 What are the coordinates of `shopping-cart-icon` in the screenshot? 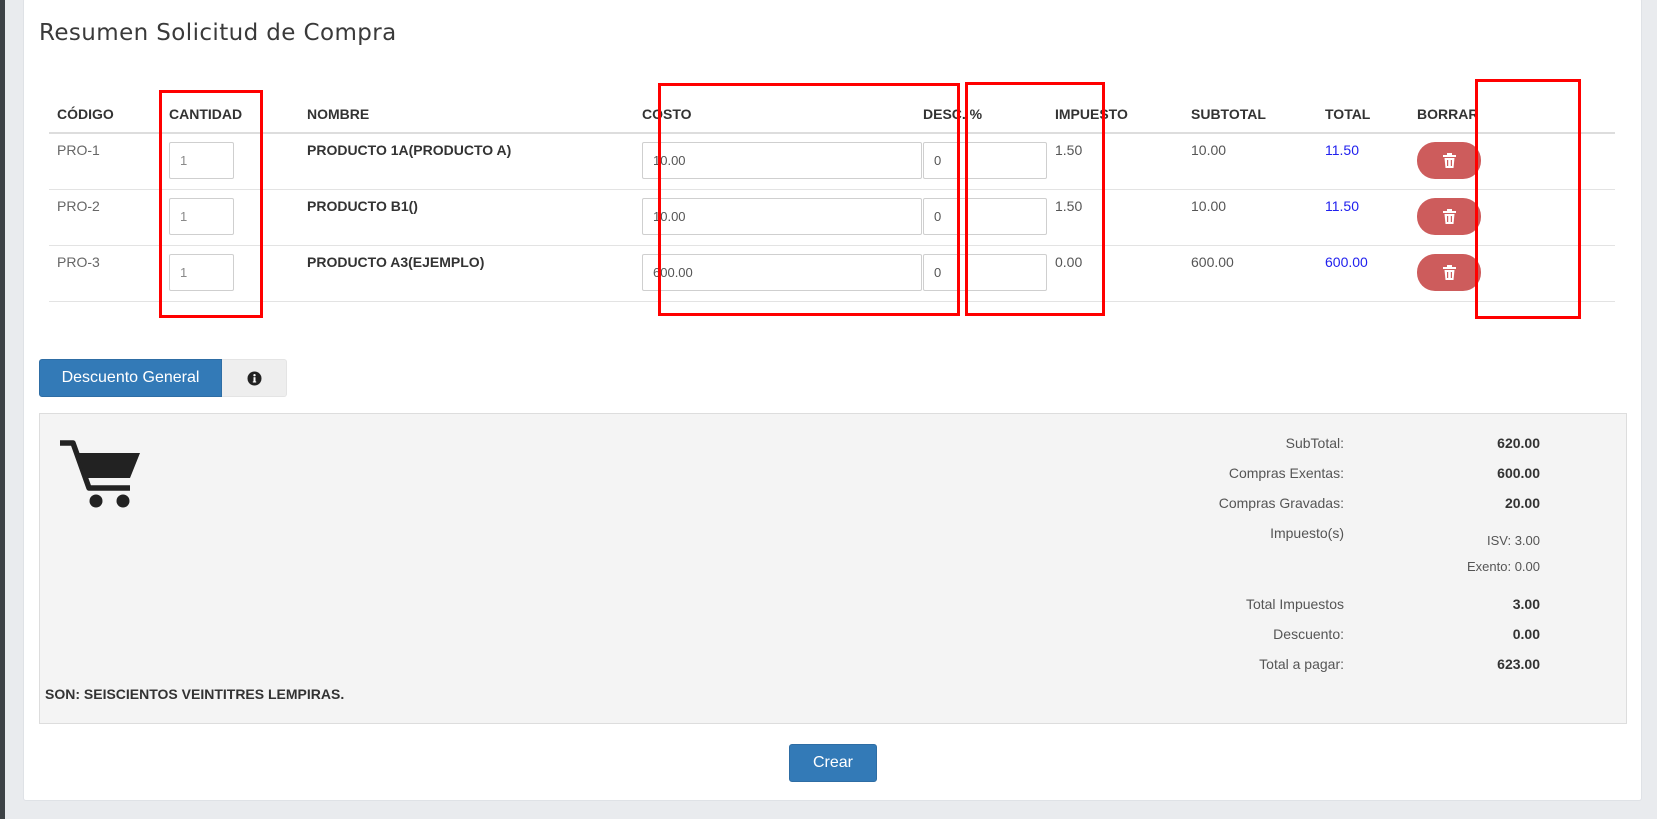 It's located at (100, 474).